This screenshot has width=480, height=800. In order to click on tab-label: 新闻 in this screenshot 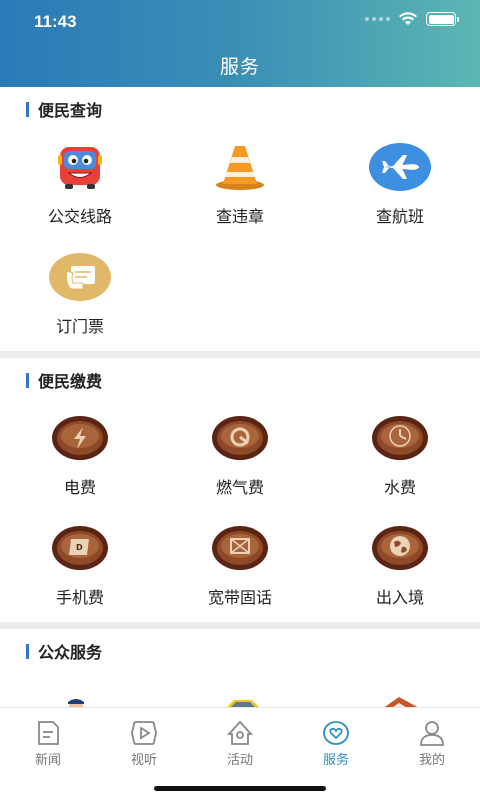, I will do `click(47, 760)`.